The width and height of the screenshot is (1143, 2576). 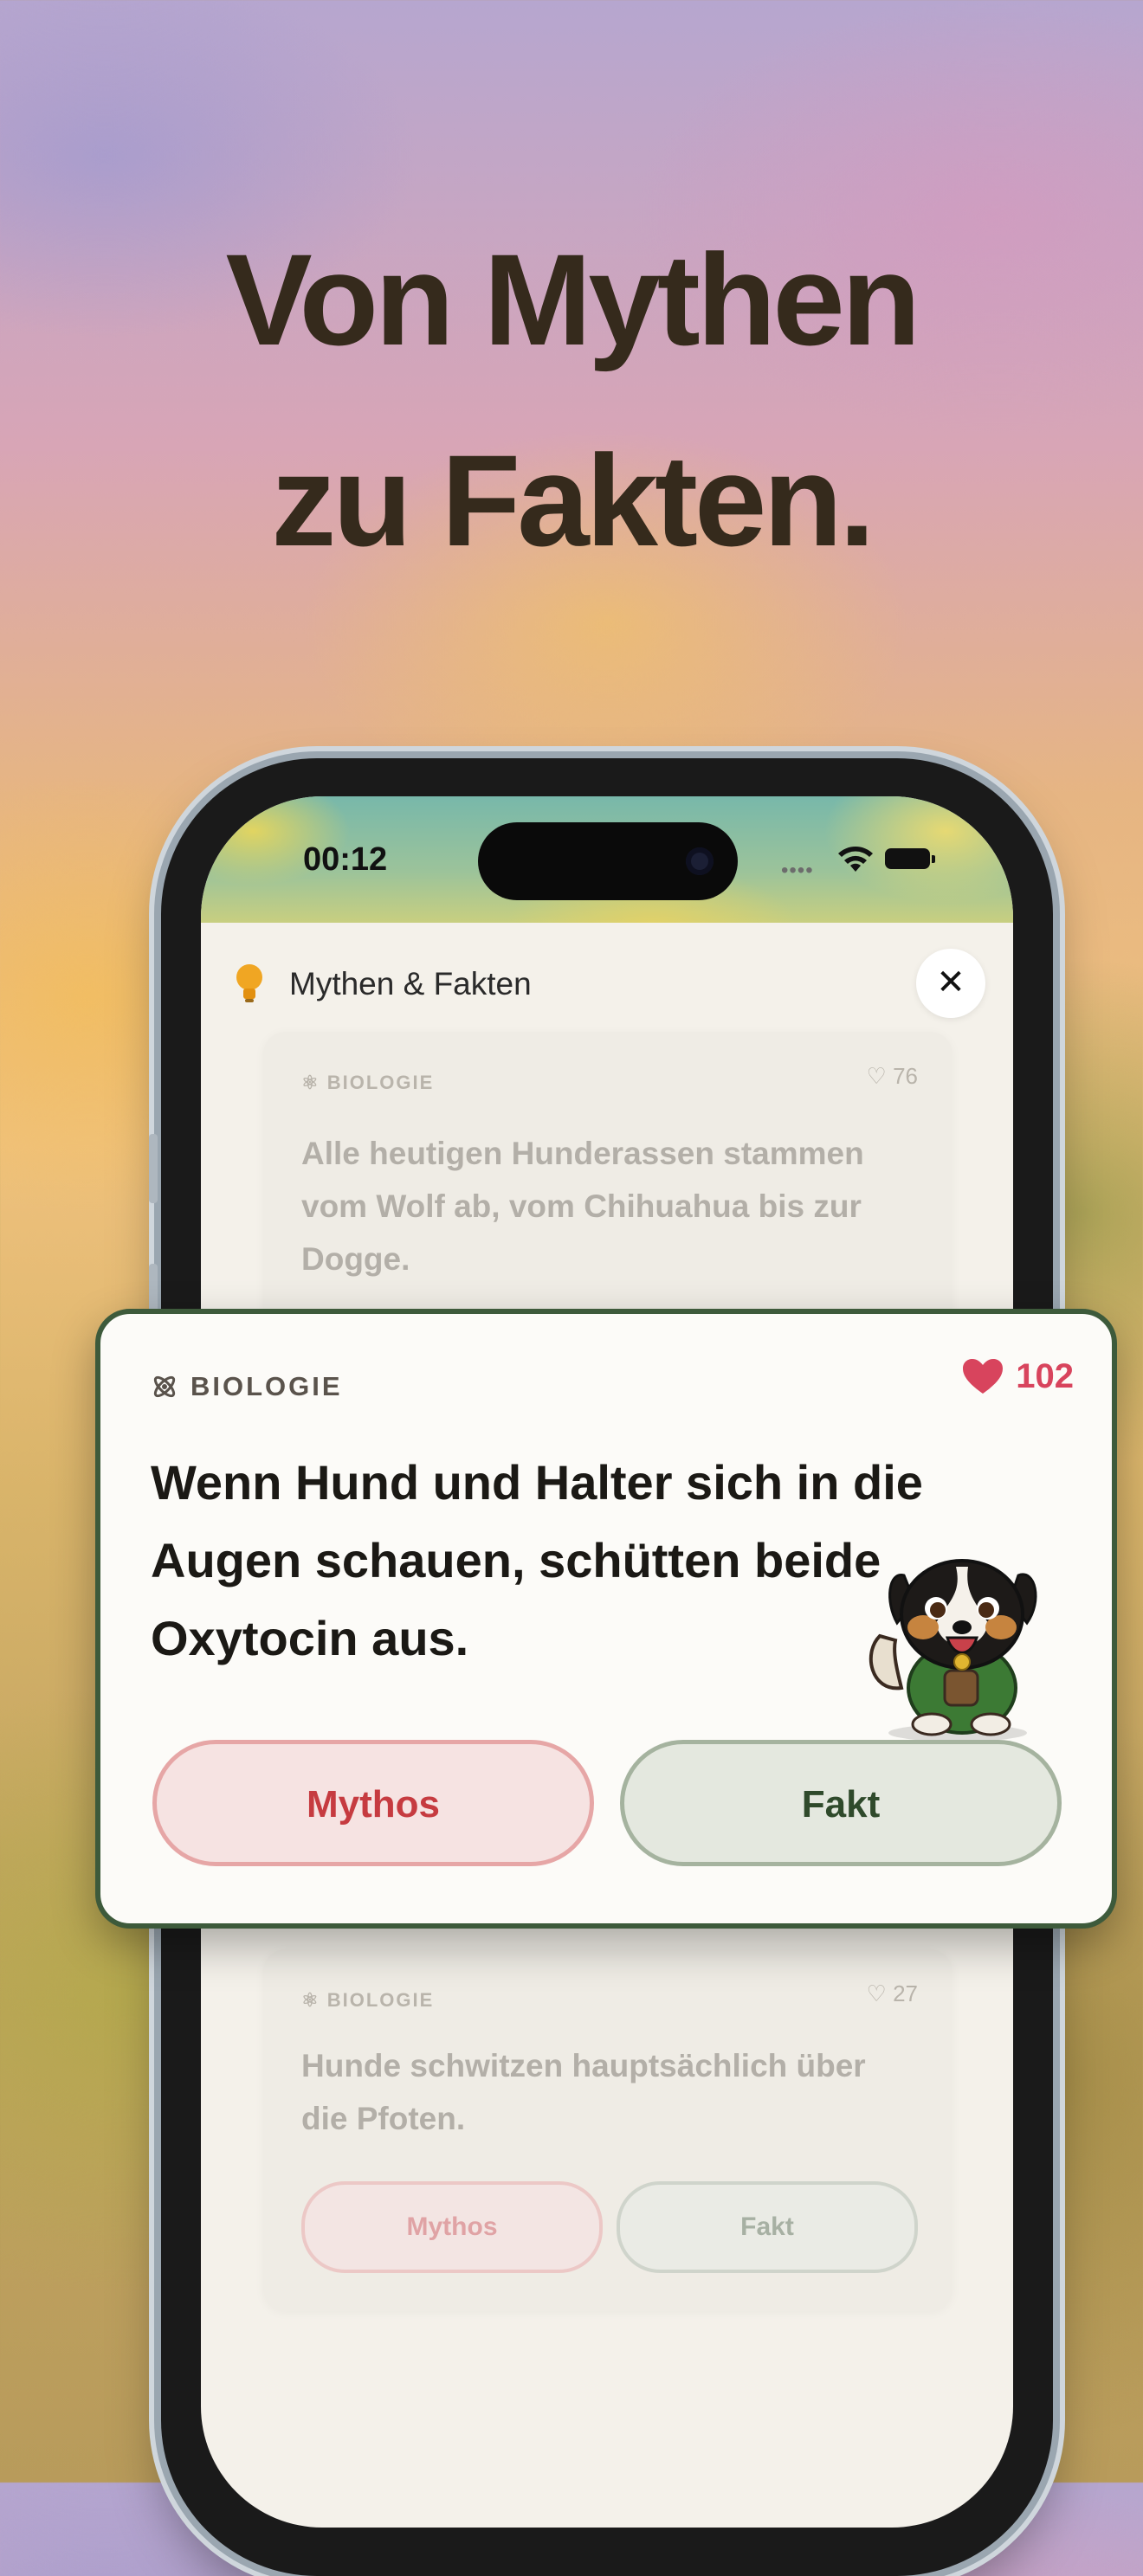 What do you see at coordinates (798, 870) in the screenshot?
I see `signal-icon: ••••` at bounding box center [798, 870].